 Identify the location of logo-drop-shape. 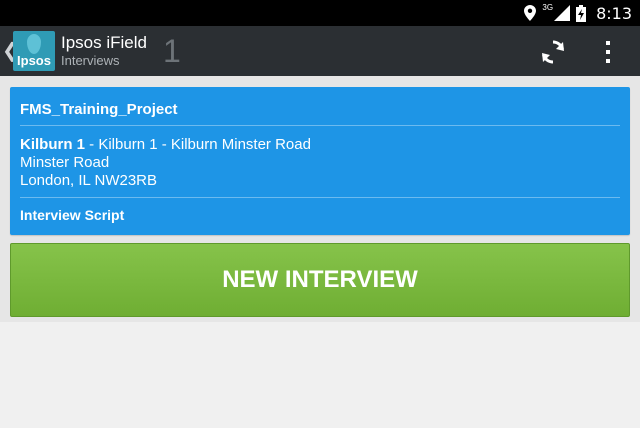
(34, 44).